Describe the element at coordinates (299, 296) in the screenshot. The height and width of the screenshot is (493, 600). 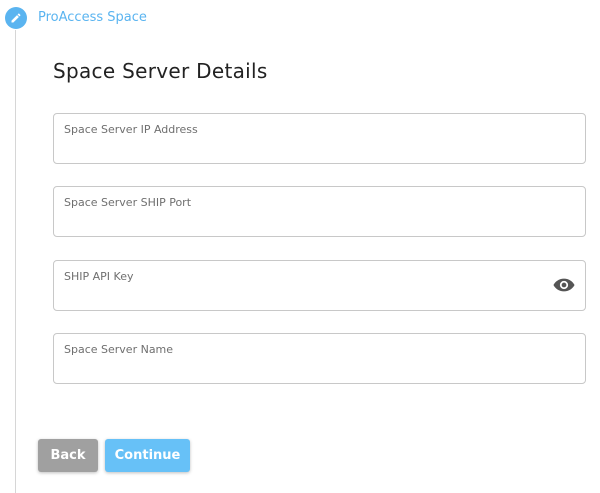
I see `api-key-input` at that location.